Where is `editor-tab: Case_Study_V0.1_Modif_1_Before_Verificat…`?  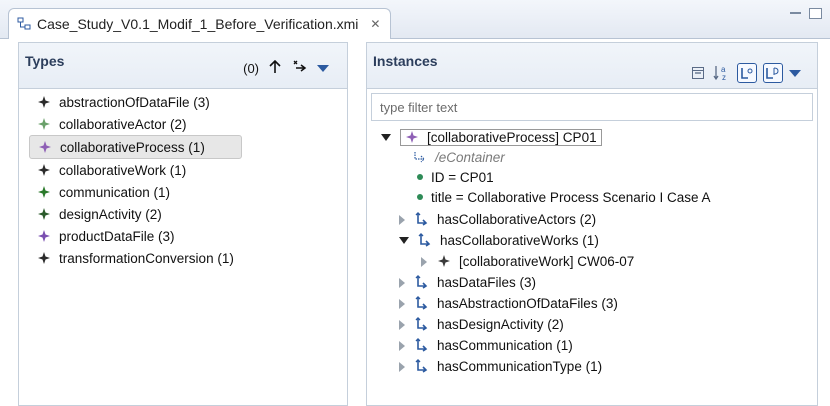
editor-tab: Case_Study_V0.1_Modif_1_Before_Verificat… is located at coordinates (200, 23).